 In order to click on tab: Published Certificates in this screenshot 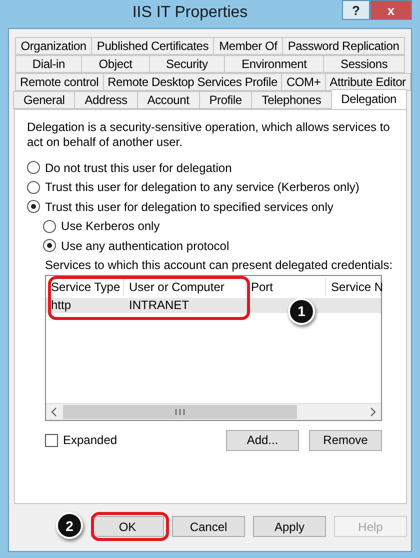, I will do `click(152, 46)`.